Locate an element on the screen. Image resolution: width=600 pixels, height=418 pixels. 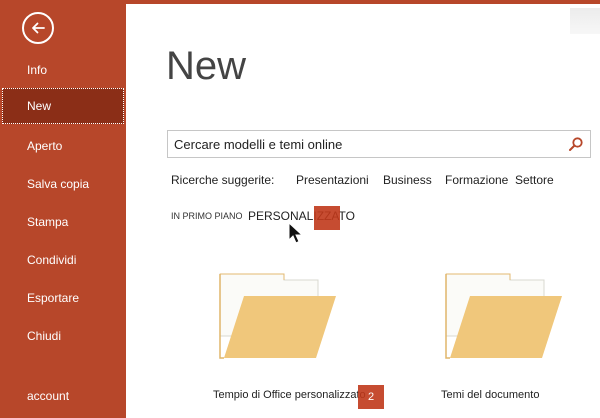
back-arrow-icon is located at coordinates (38, 28).